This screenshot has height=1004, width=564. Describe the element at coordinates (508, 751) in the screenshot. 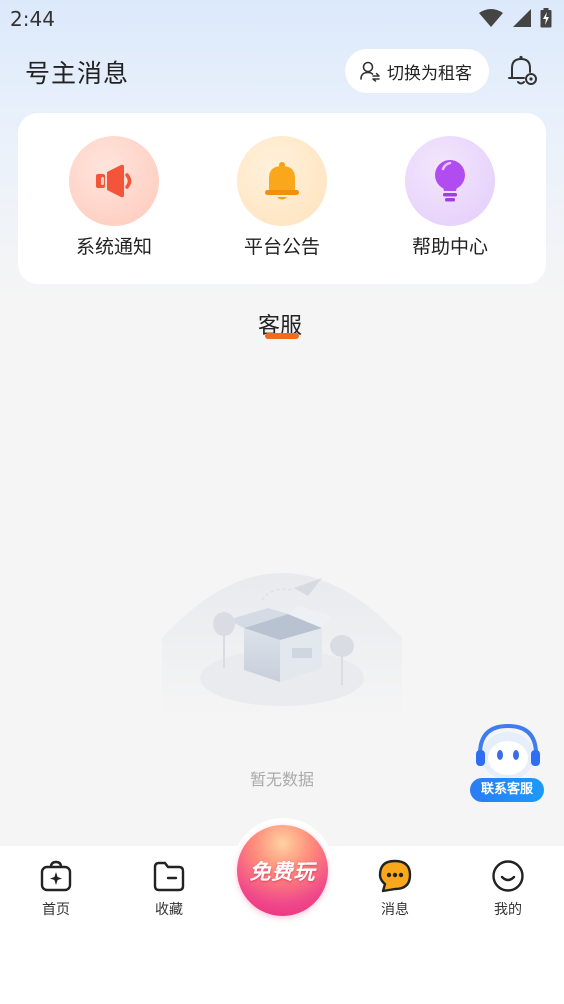

I see `robot-mascot-icon` at that location.